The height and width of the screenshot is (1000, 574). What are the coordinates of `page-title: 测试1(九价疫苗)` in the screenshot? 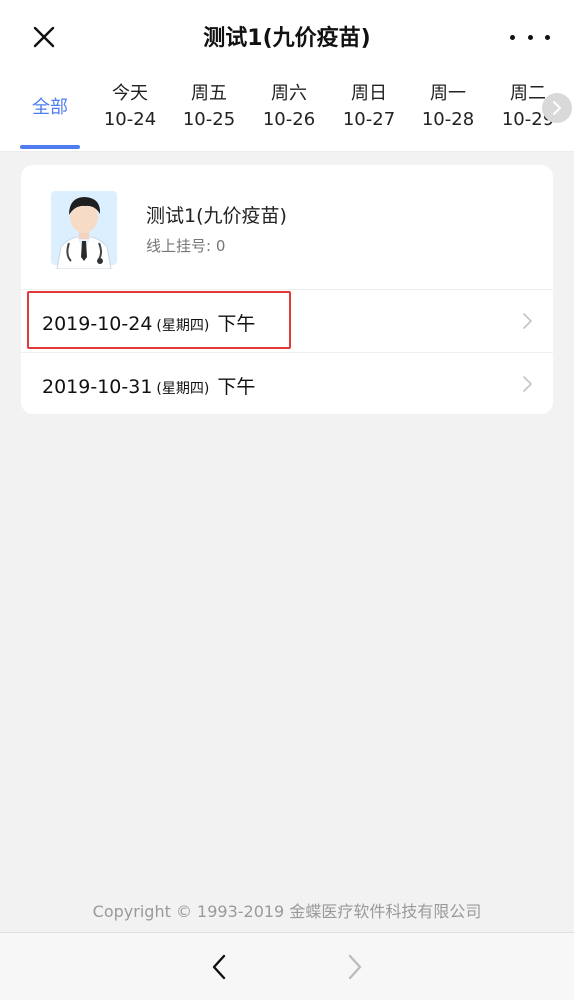 It's located at (287, 38).